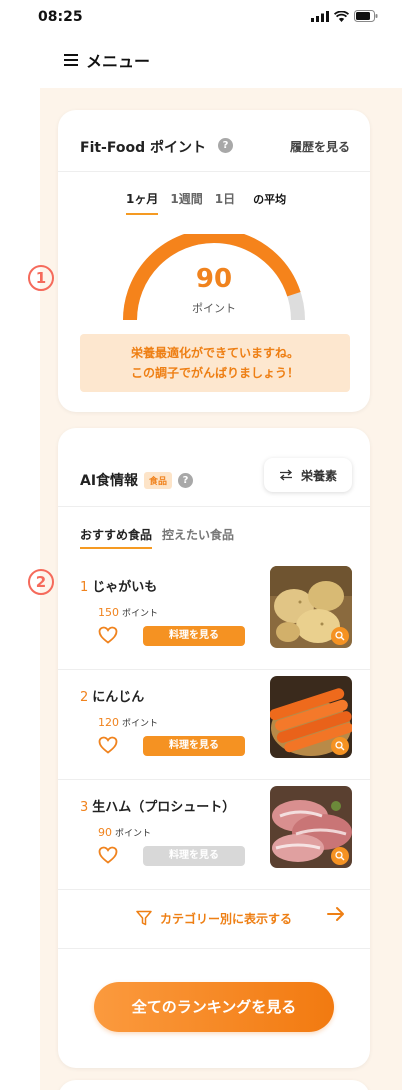  What do you see at coordinates (215, 363) in the screenshot?
I see `feedback-message: 栄養最適化ができていますね。 この調子でがんばりましょう！` at bounding box center [215, 363].